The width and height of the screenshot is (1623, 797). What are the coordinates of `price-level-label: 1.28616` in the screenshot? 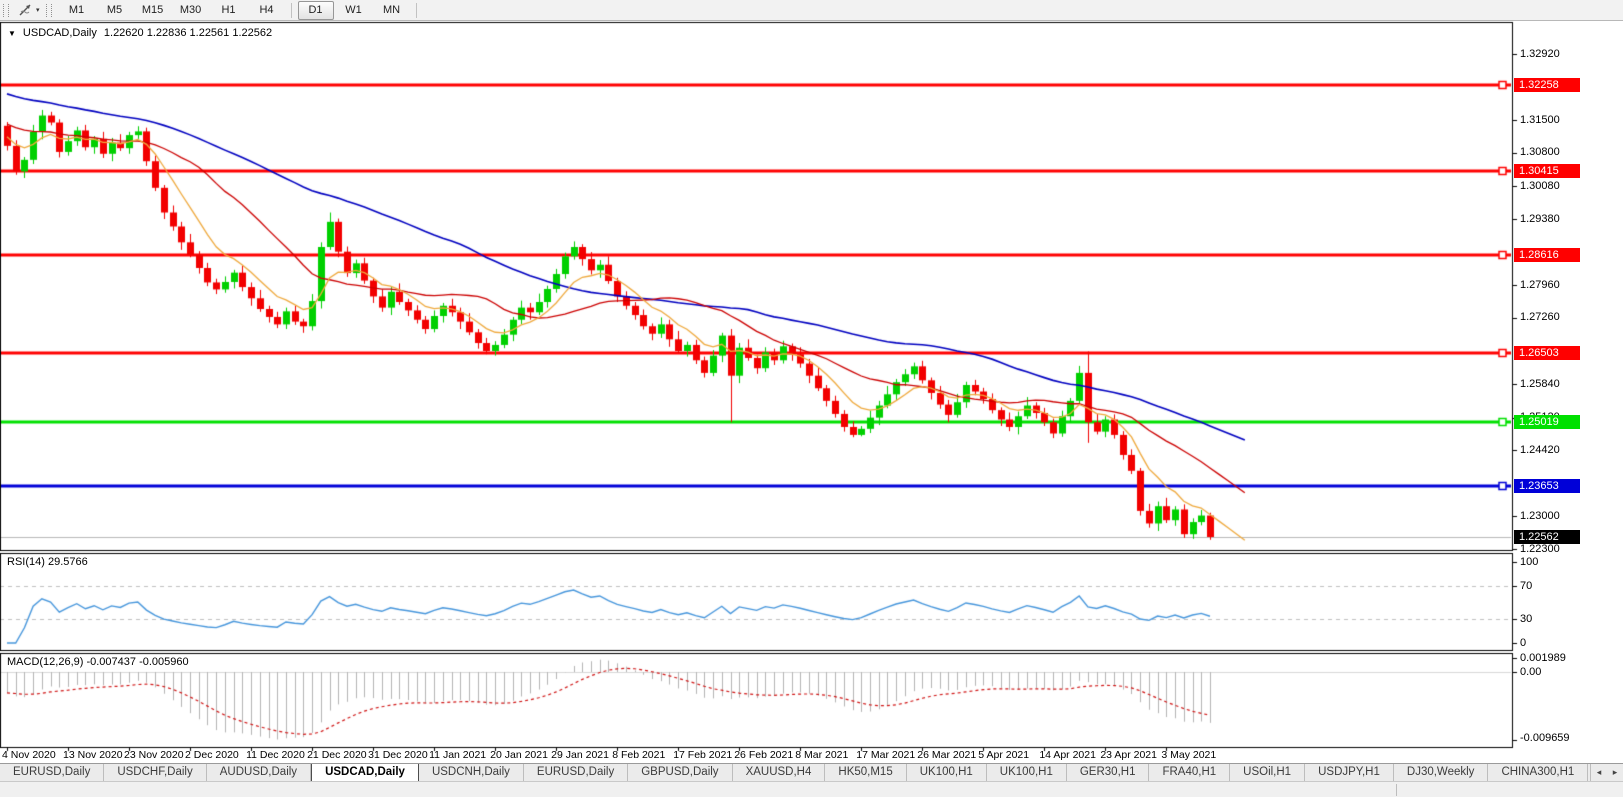 It's located at (1547, 254).